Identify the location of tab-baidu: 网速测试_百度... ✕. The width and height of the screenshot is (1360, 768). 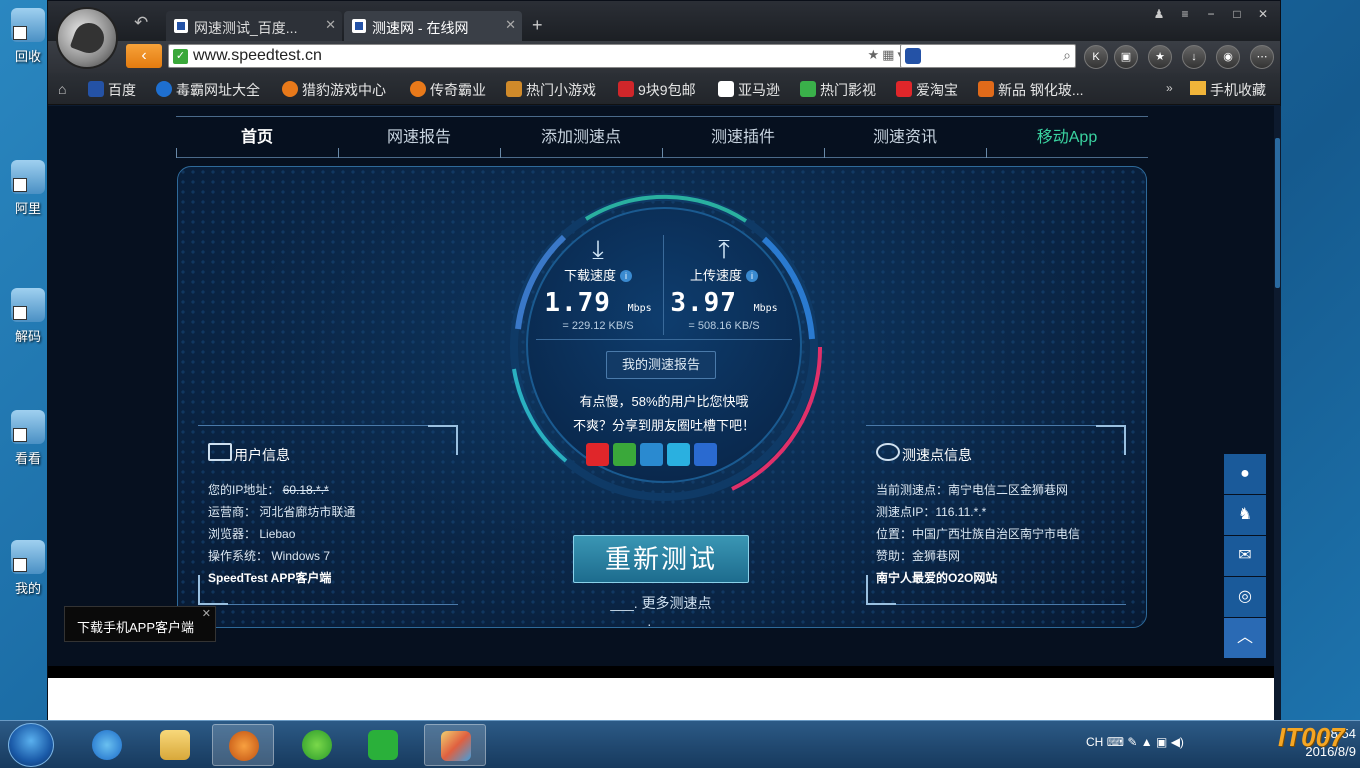
(254, 26).